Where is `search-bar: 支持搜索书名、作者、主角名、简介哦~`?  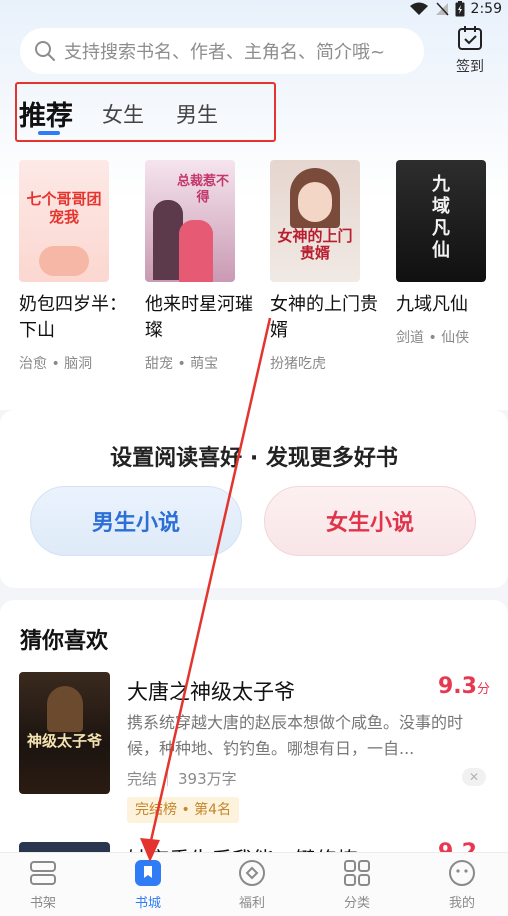 search-bar: 支持搜索书名、作者、主角名、简介哦~ is located at coordinates (222, 51).